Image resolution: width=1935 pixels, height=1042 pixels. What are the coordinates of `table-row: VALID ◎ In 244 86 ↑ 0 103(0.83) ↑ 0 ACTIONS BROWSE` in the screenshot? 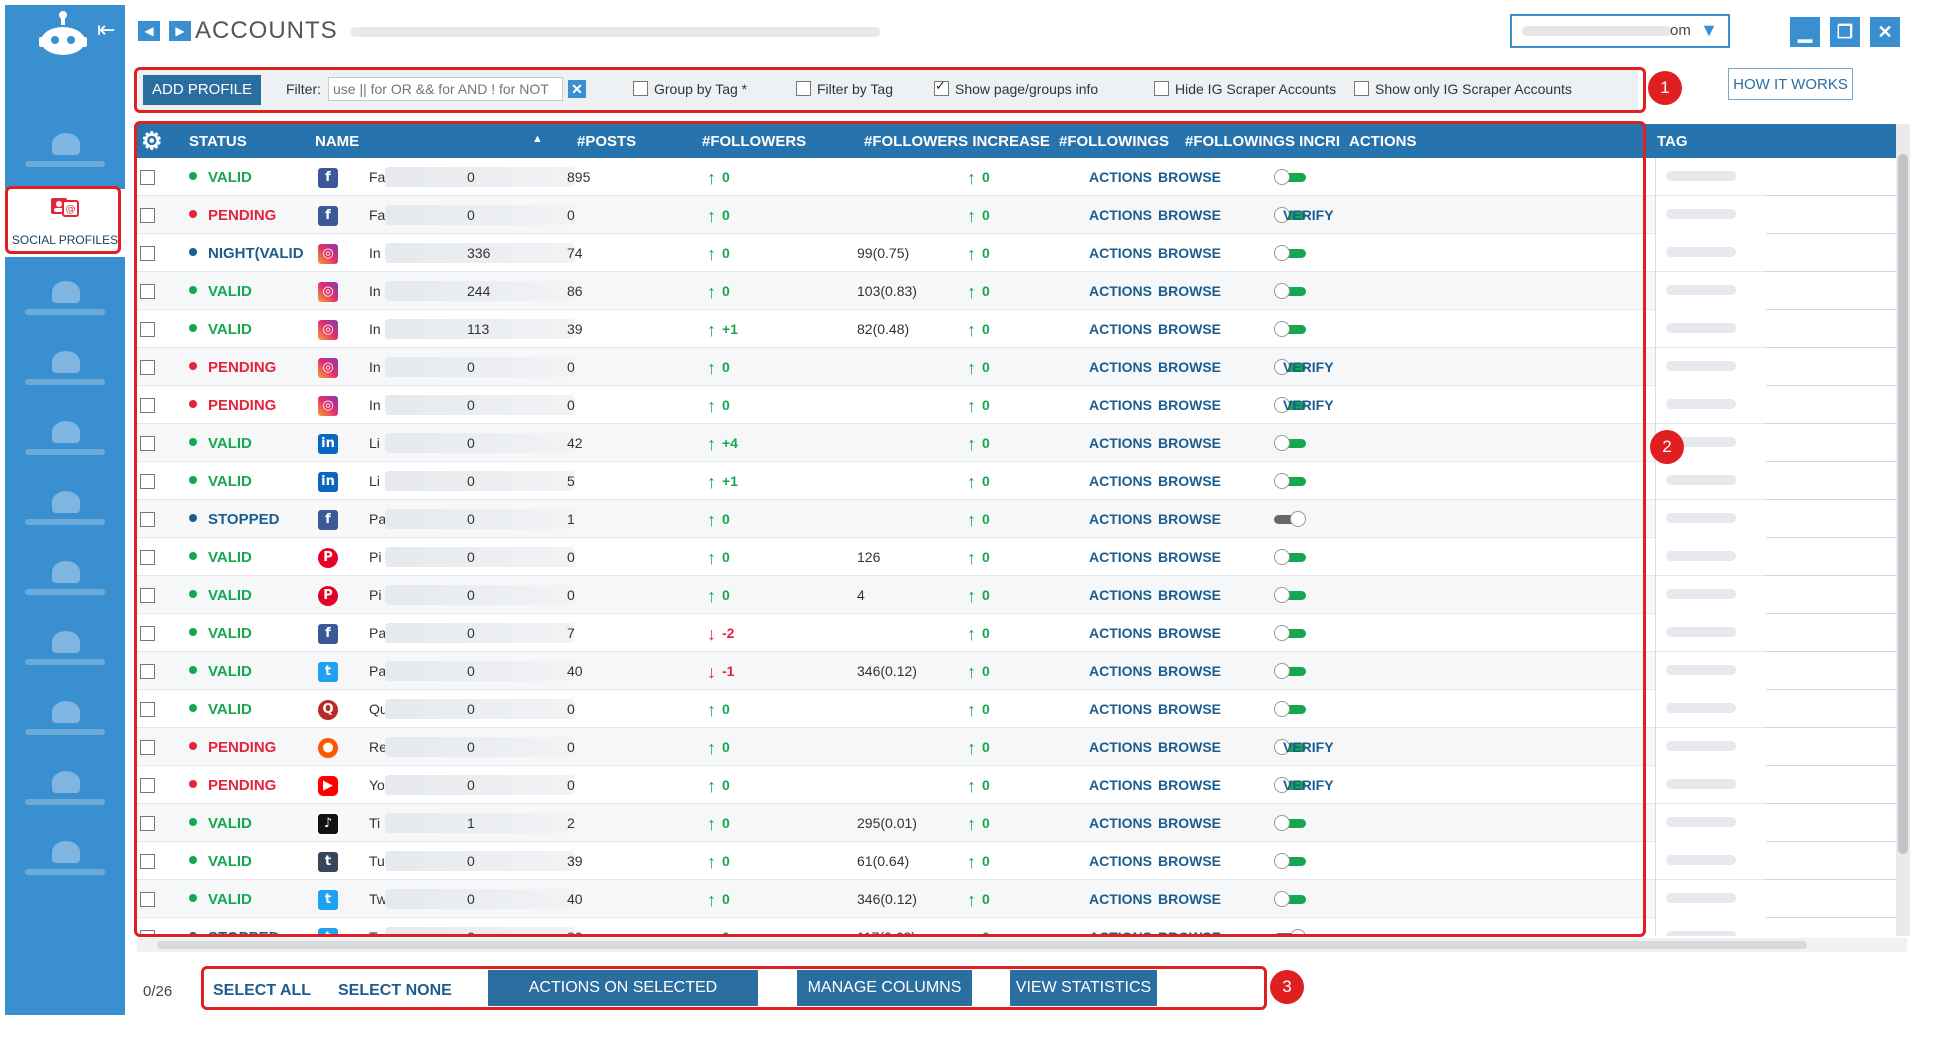 It's located at (1022, 291).